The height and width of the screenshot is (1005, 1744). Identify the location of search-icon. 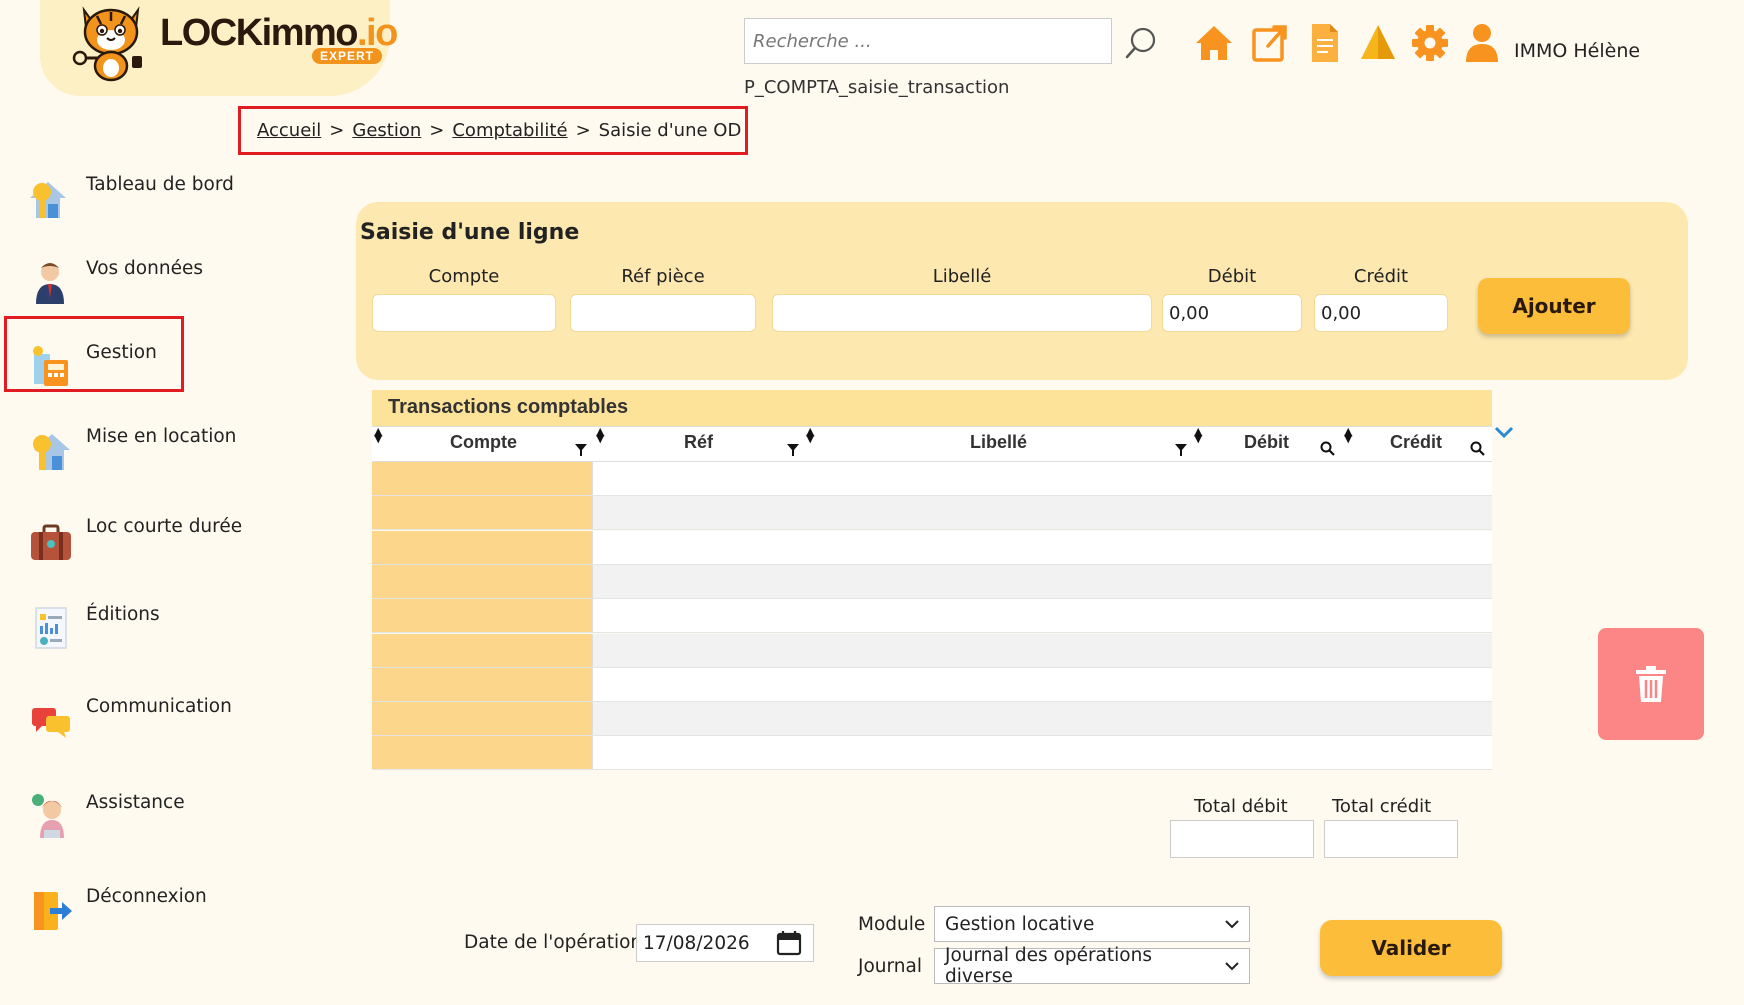
(1141, 43).